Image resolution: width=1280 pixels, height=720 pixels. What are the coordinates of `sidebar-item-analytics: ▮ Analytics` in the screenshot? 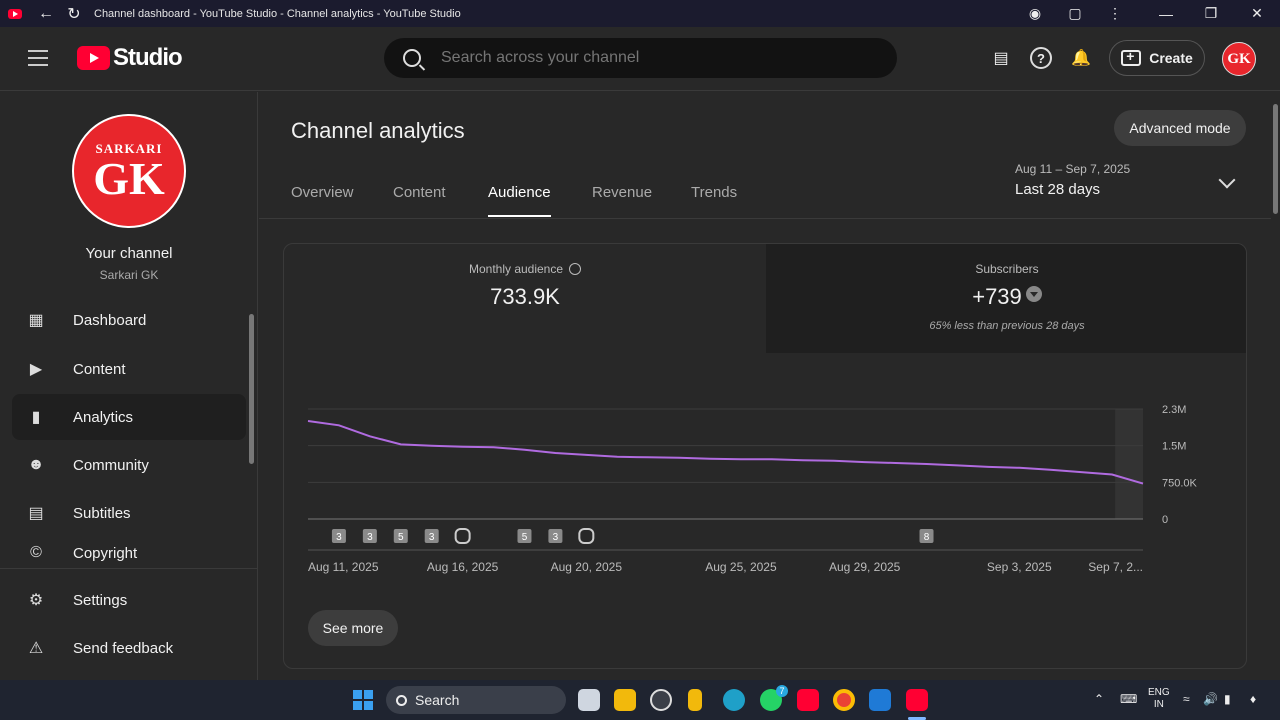 It's located at (129, 417).